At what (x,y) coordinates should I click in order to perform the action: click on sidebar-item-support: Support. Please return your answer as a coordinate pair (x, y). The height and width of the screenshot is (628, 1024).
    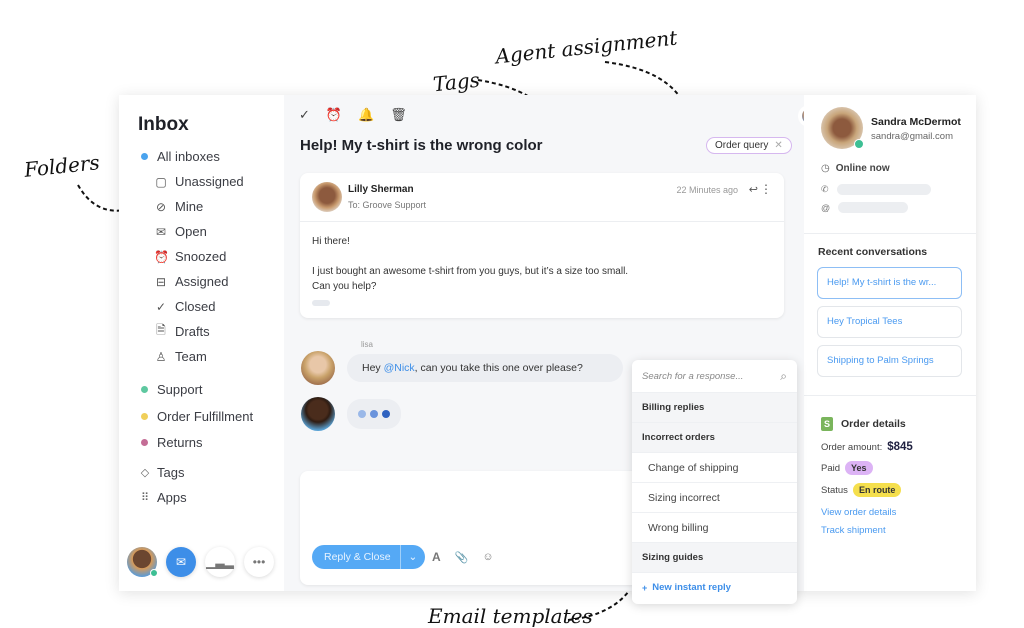
    Looking at the image, I should click on (209, 389).